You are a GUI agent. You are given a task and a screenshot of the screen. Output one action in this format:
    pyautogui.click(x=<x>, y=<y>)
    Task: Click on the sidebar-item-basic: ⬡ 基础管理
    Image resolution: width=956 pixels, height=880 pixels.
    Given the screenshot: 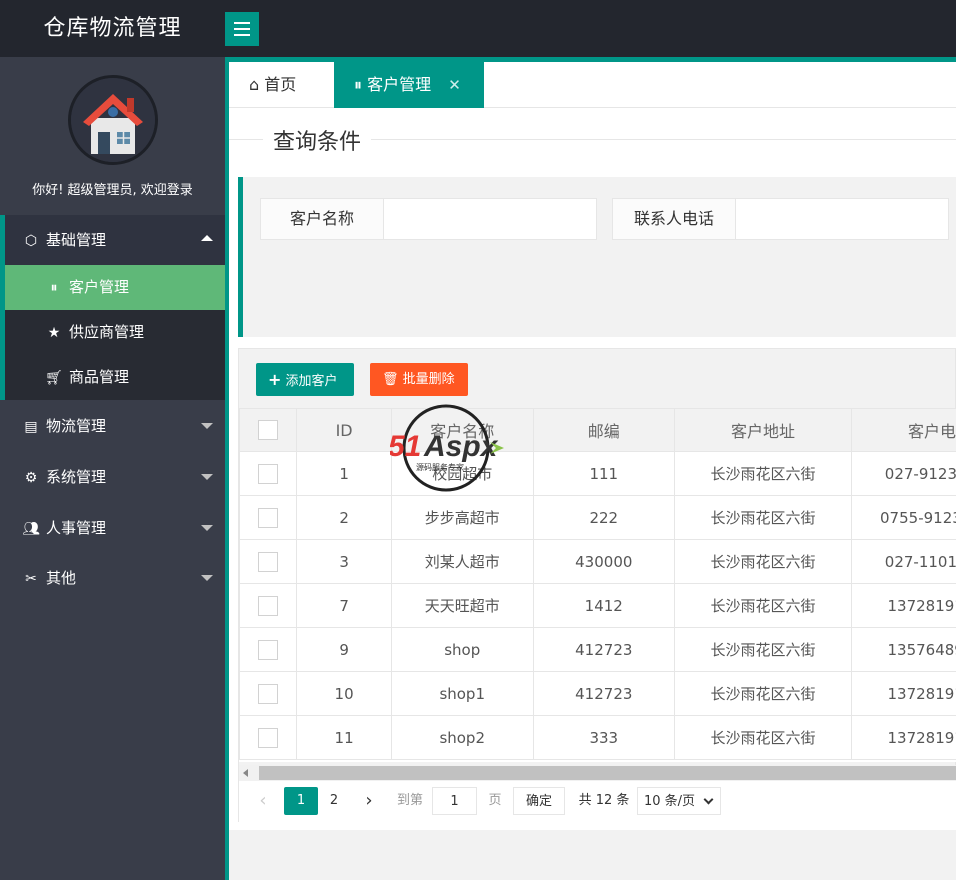 What is the action you would take?
    pyautogui.click(x=112, y=240)
    